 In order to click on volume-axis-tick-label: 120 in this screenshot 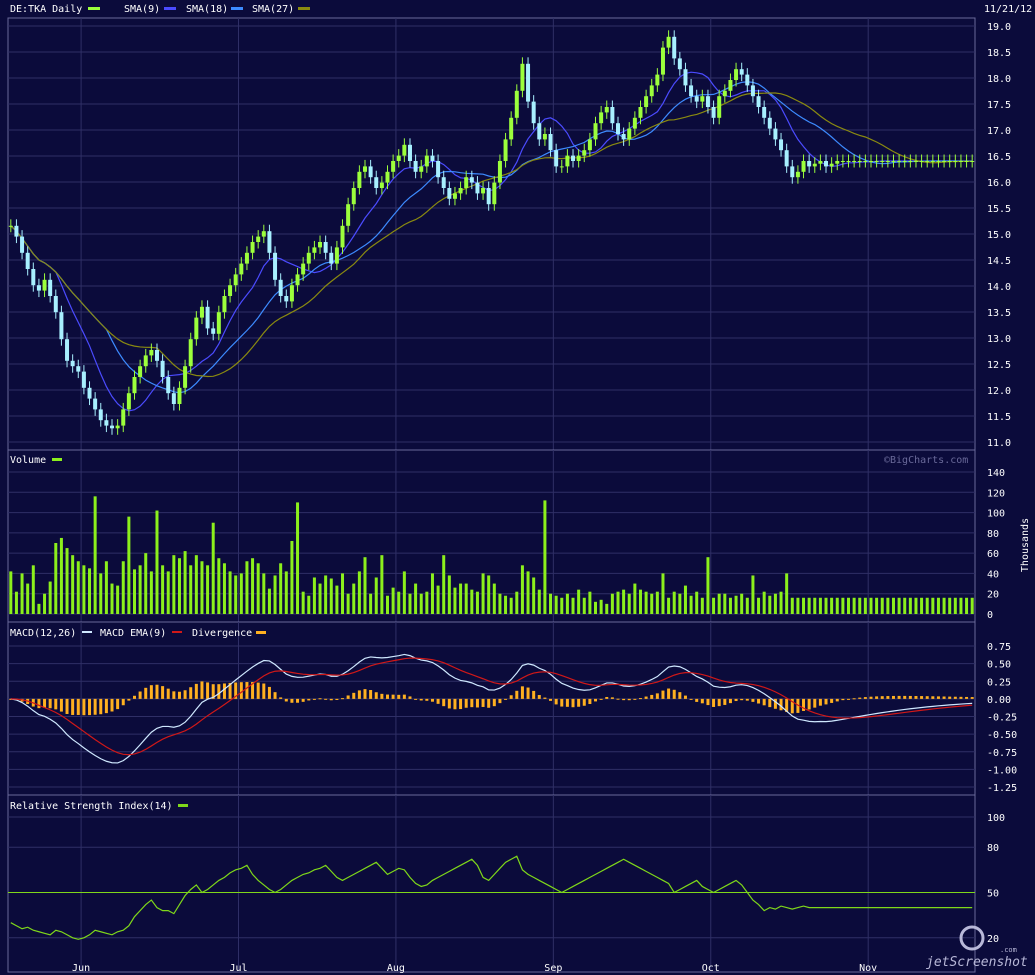, I will do `click(996, 493)`.